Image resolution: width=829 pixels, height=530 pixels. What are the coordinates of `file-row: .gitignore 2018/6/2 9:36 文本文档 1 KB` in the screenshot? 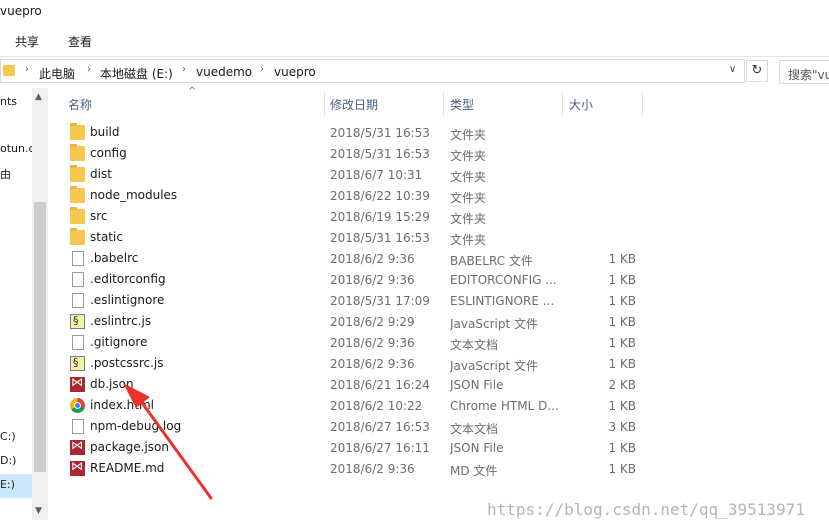 It's located at (348, 342).